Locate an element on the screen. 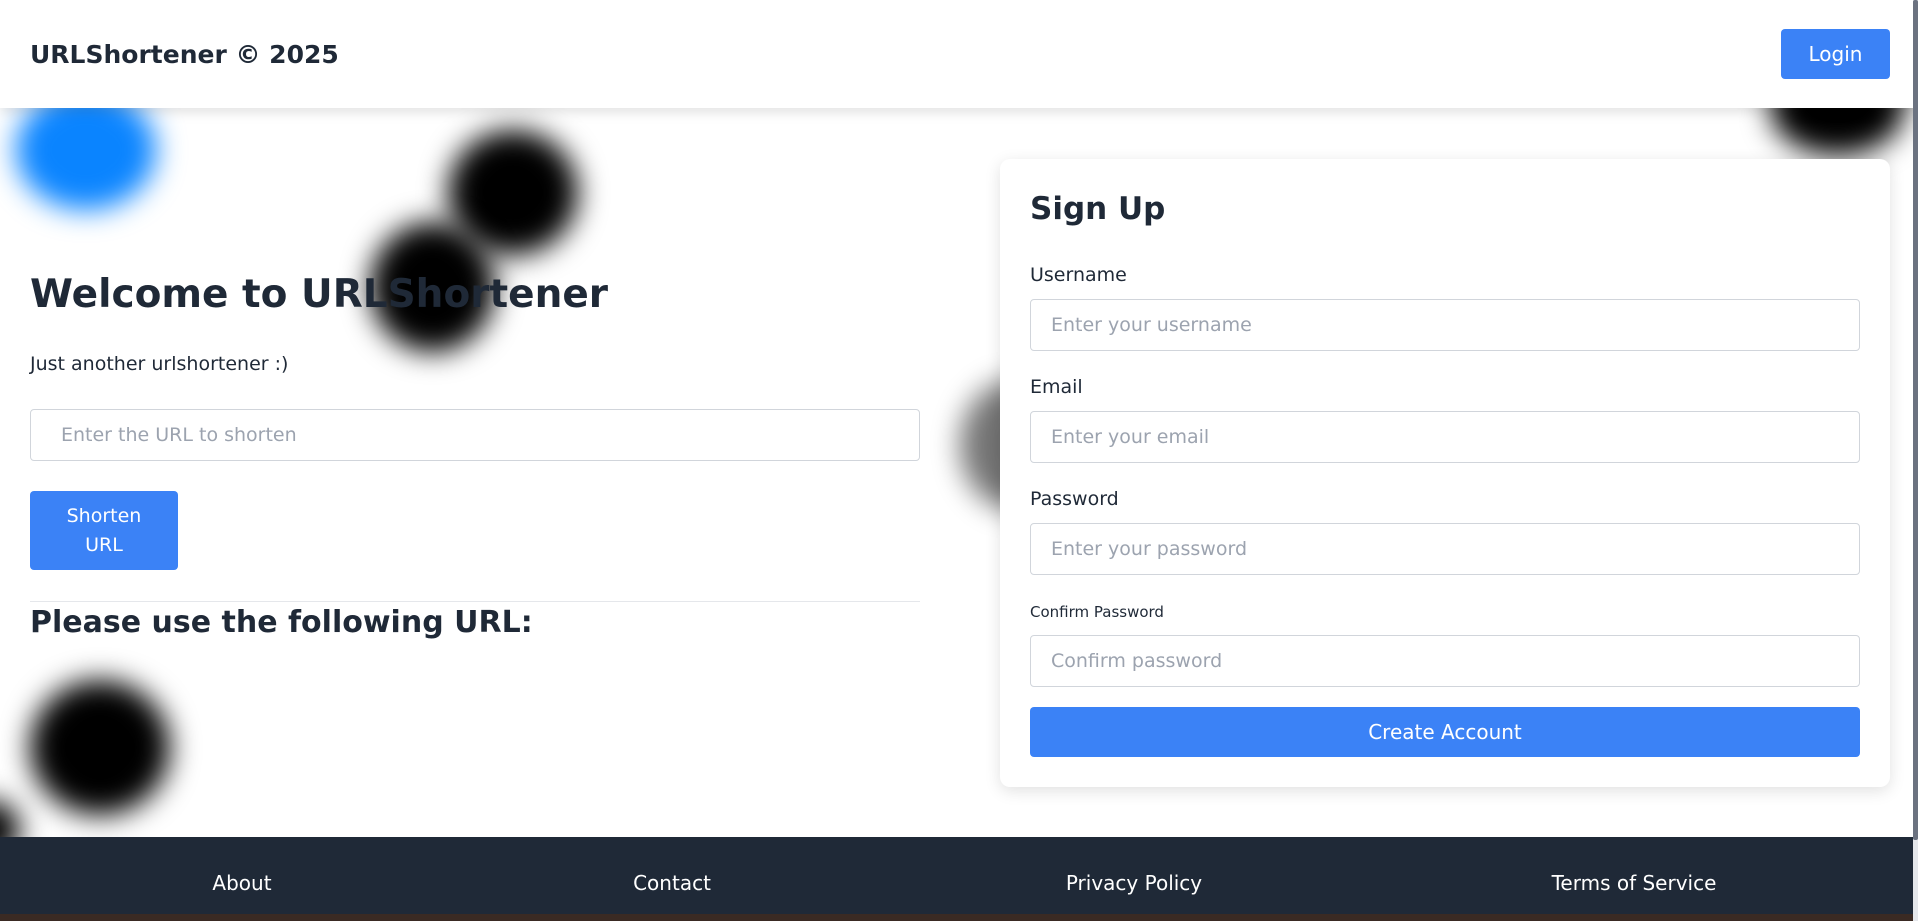 The width and height of the screenshot is (1918, 921). window-bottom-strip is located at coordinates (959, 917).